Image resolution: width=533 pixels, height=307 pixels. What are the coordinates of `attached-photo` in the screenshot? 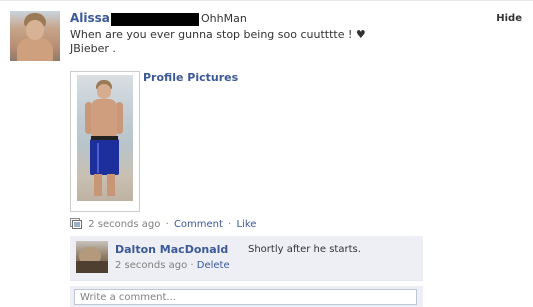 It's located at (105, 141).